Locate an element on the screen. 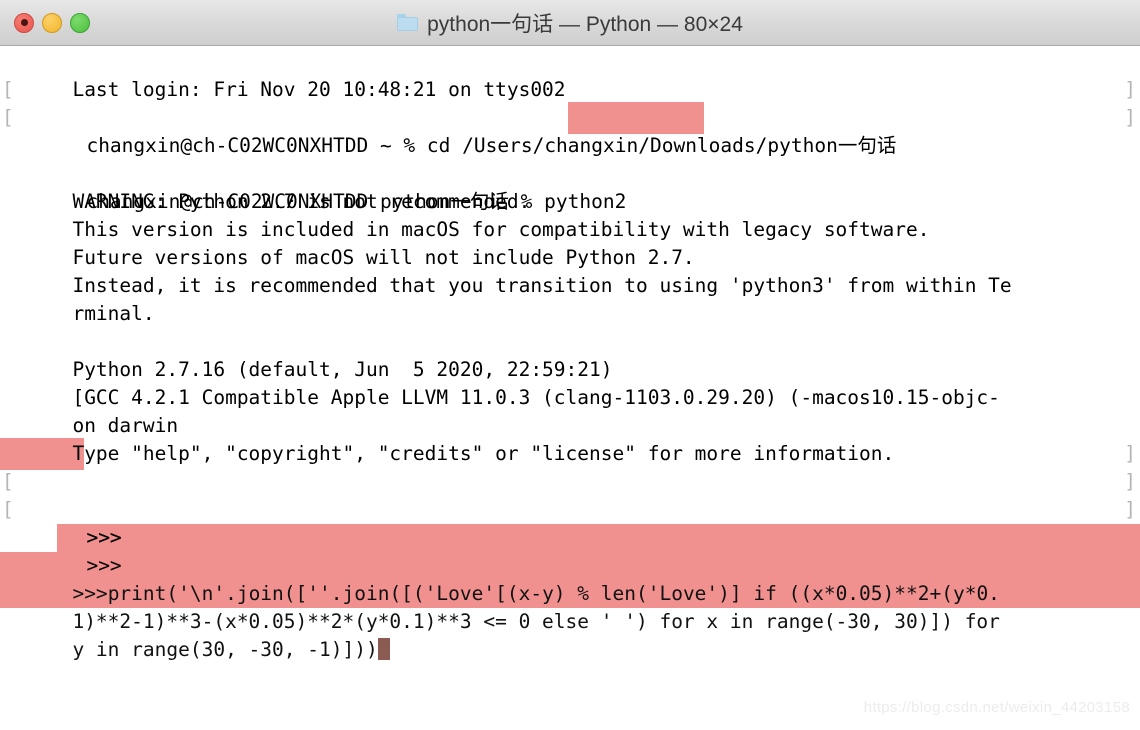  window-titlebar: python一句话 — Python — 80×24 is located at coordinates (570, 23).